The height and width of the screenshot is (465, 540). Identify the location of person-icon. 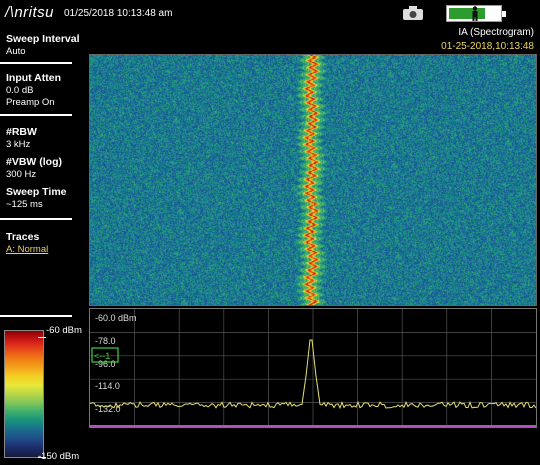
(475, 13).